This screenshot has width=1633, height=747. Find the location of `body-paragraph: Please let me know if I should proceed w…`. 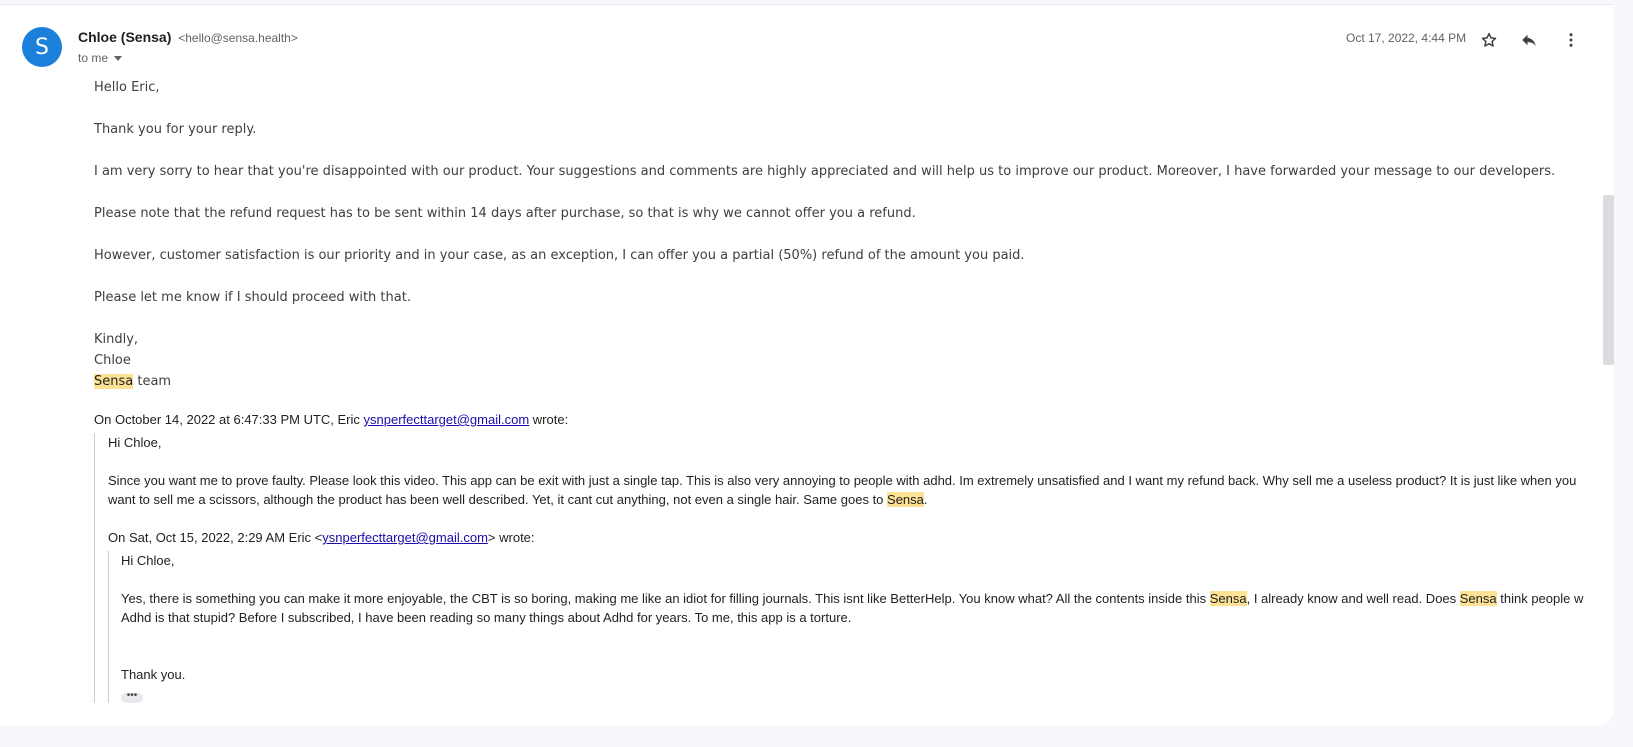

body-paragraph: Please let me know if I should proceed w… is located at coordinates (252, 297).